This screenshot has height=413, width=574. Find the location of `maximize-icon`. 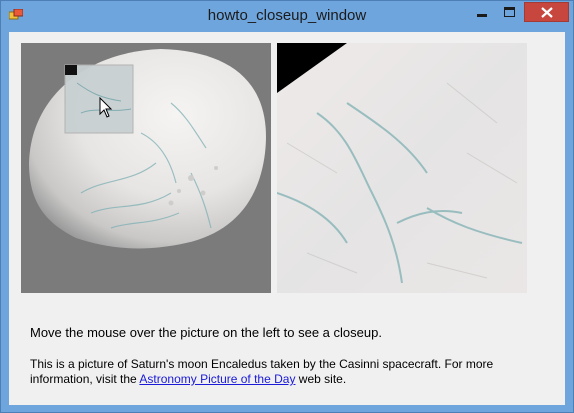

maximize-icon is located at coordinates (509, 12).